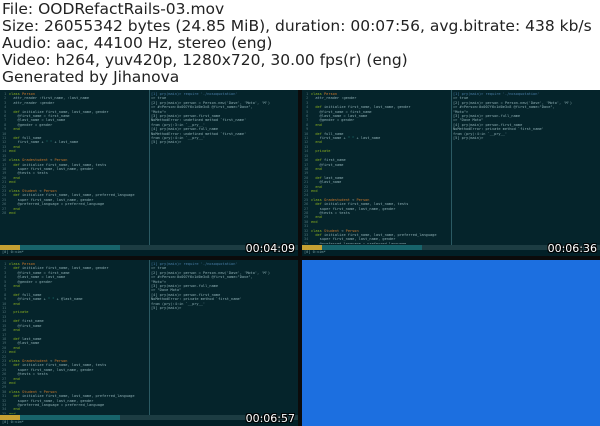  I want to click on timestamp-1: 00:04:09, so click(270, 248).